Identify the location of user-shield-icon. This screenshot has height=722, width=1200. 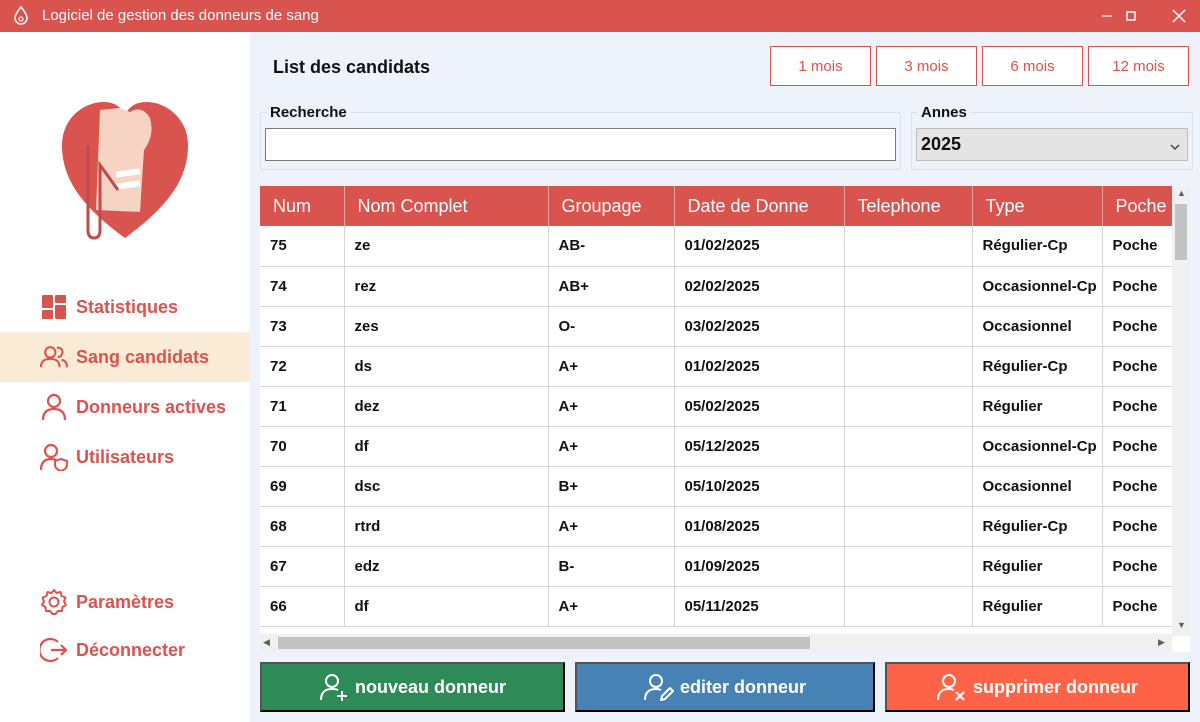
(54, 457).